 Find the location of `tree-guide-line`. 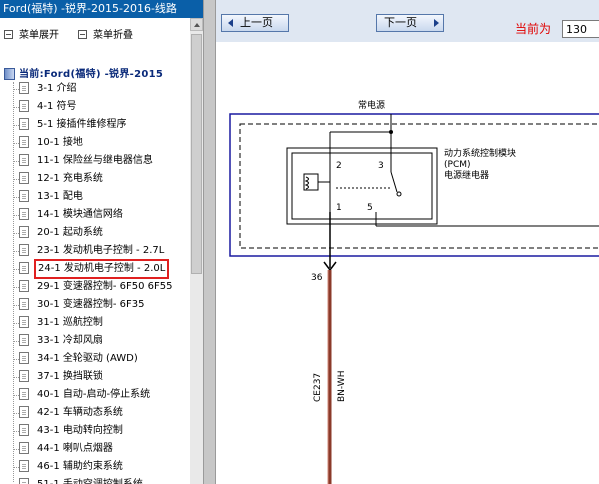

tree-guide-line is located at coordinates (13, 282).